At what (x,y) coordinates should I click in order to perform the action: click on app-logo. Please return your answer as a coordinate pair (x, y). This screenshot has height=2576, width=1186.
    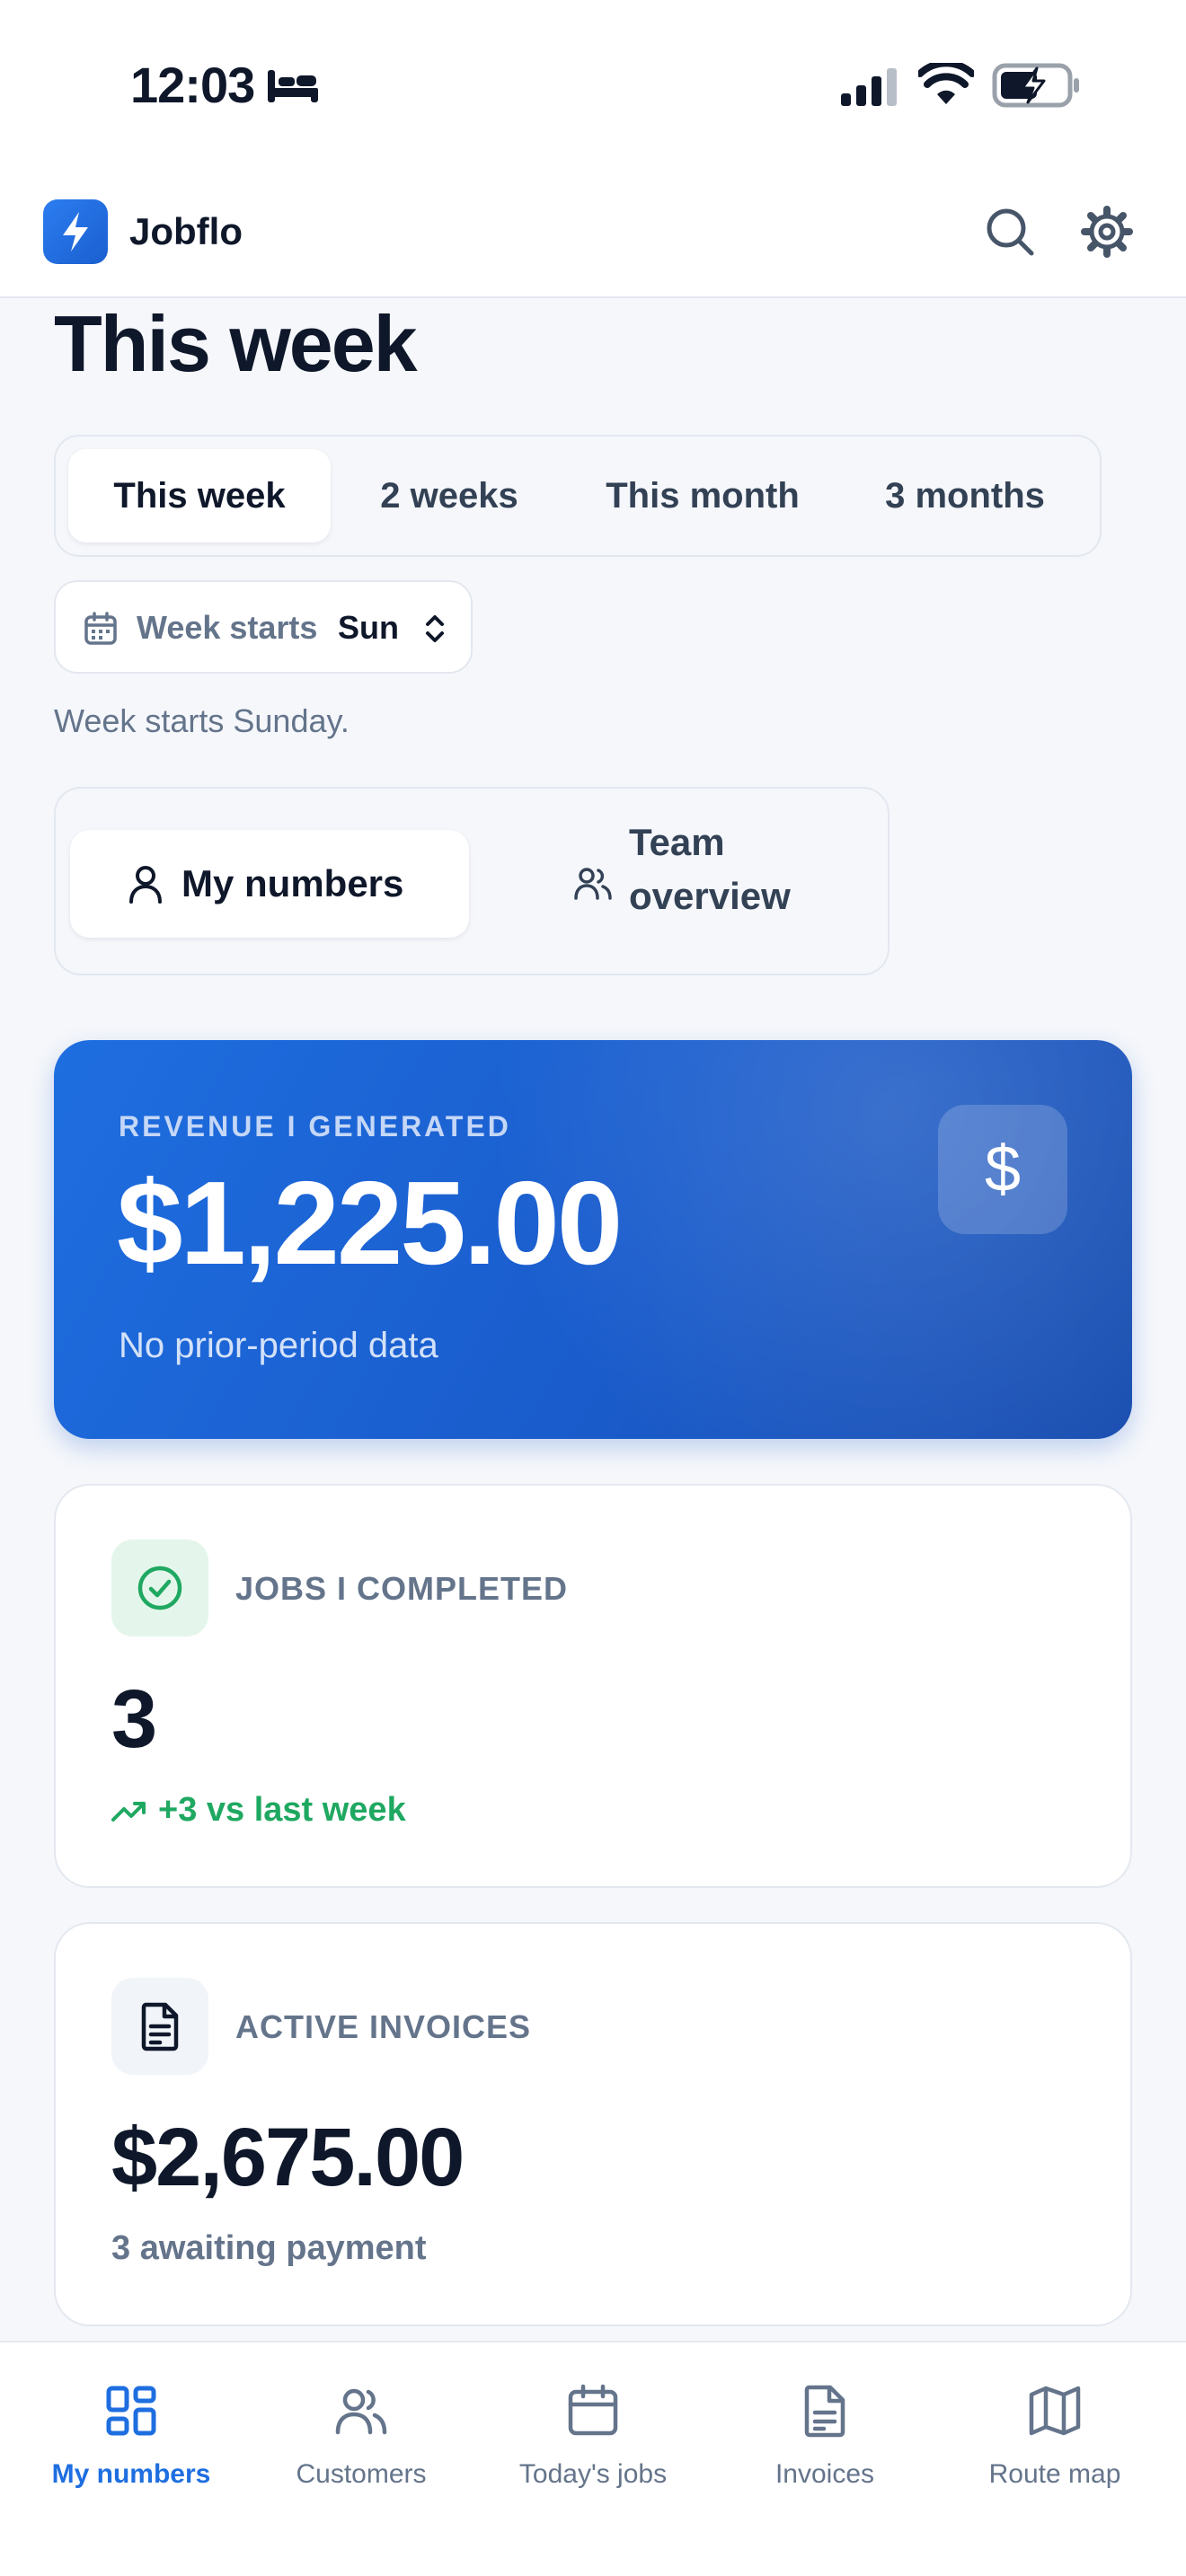
    Looking at the image, I should click on (75, 231).